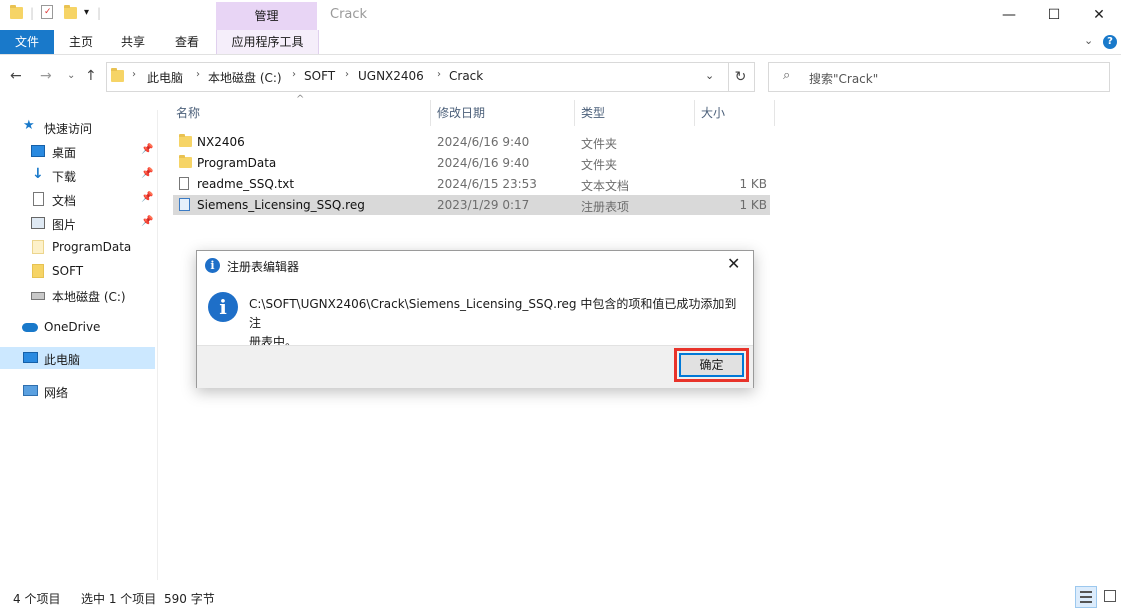 Image resolution: width=1121 pixels, height=610 pixels. Describe the element at coordinates (56, 393) in the screenshot. I see `nav-label: 网络` at that location.